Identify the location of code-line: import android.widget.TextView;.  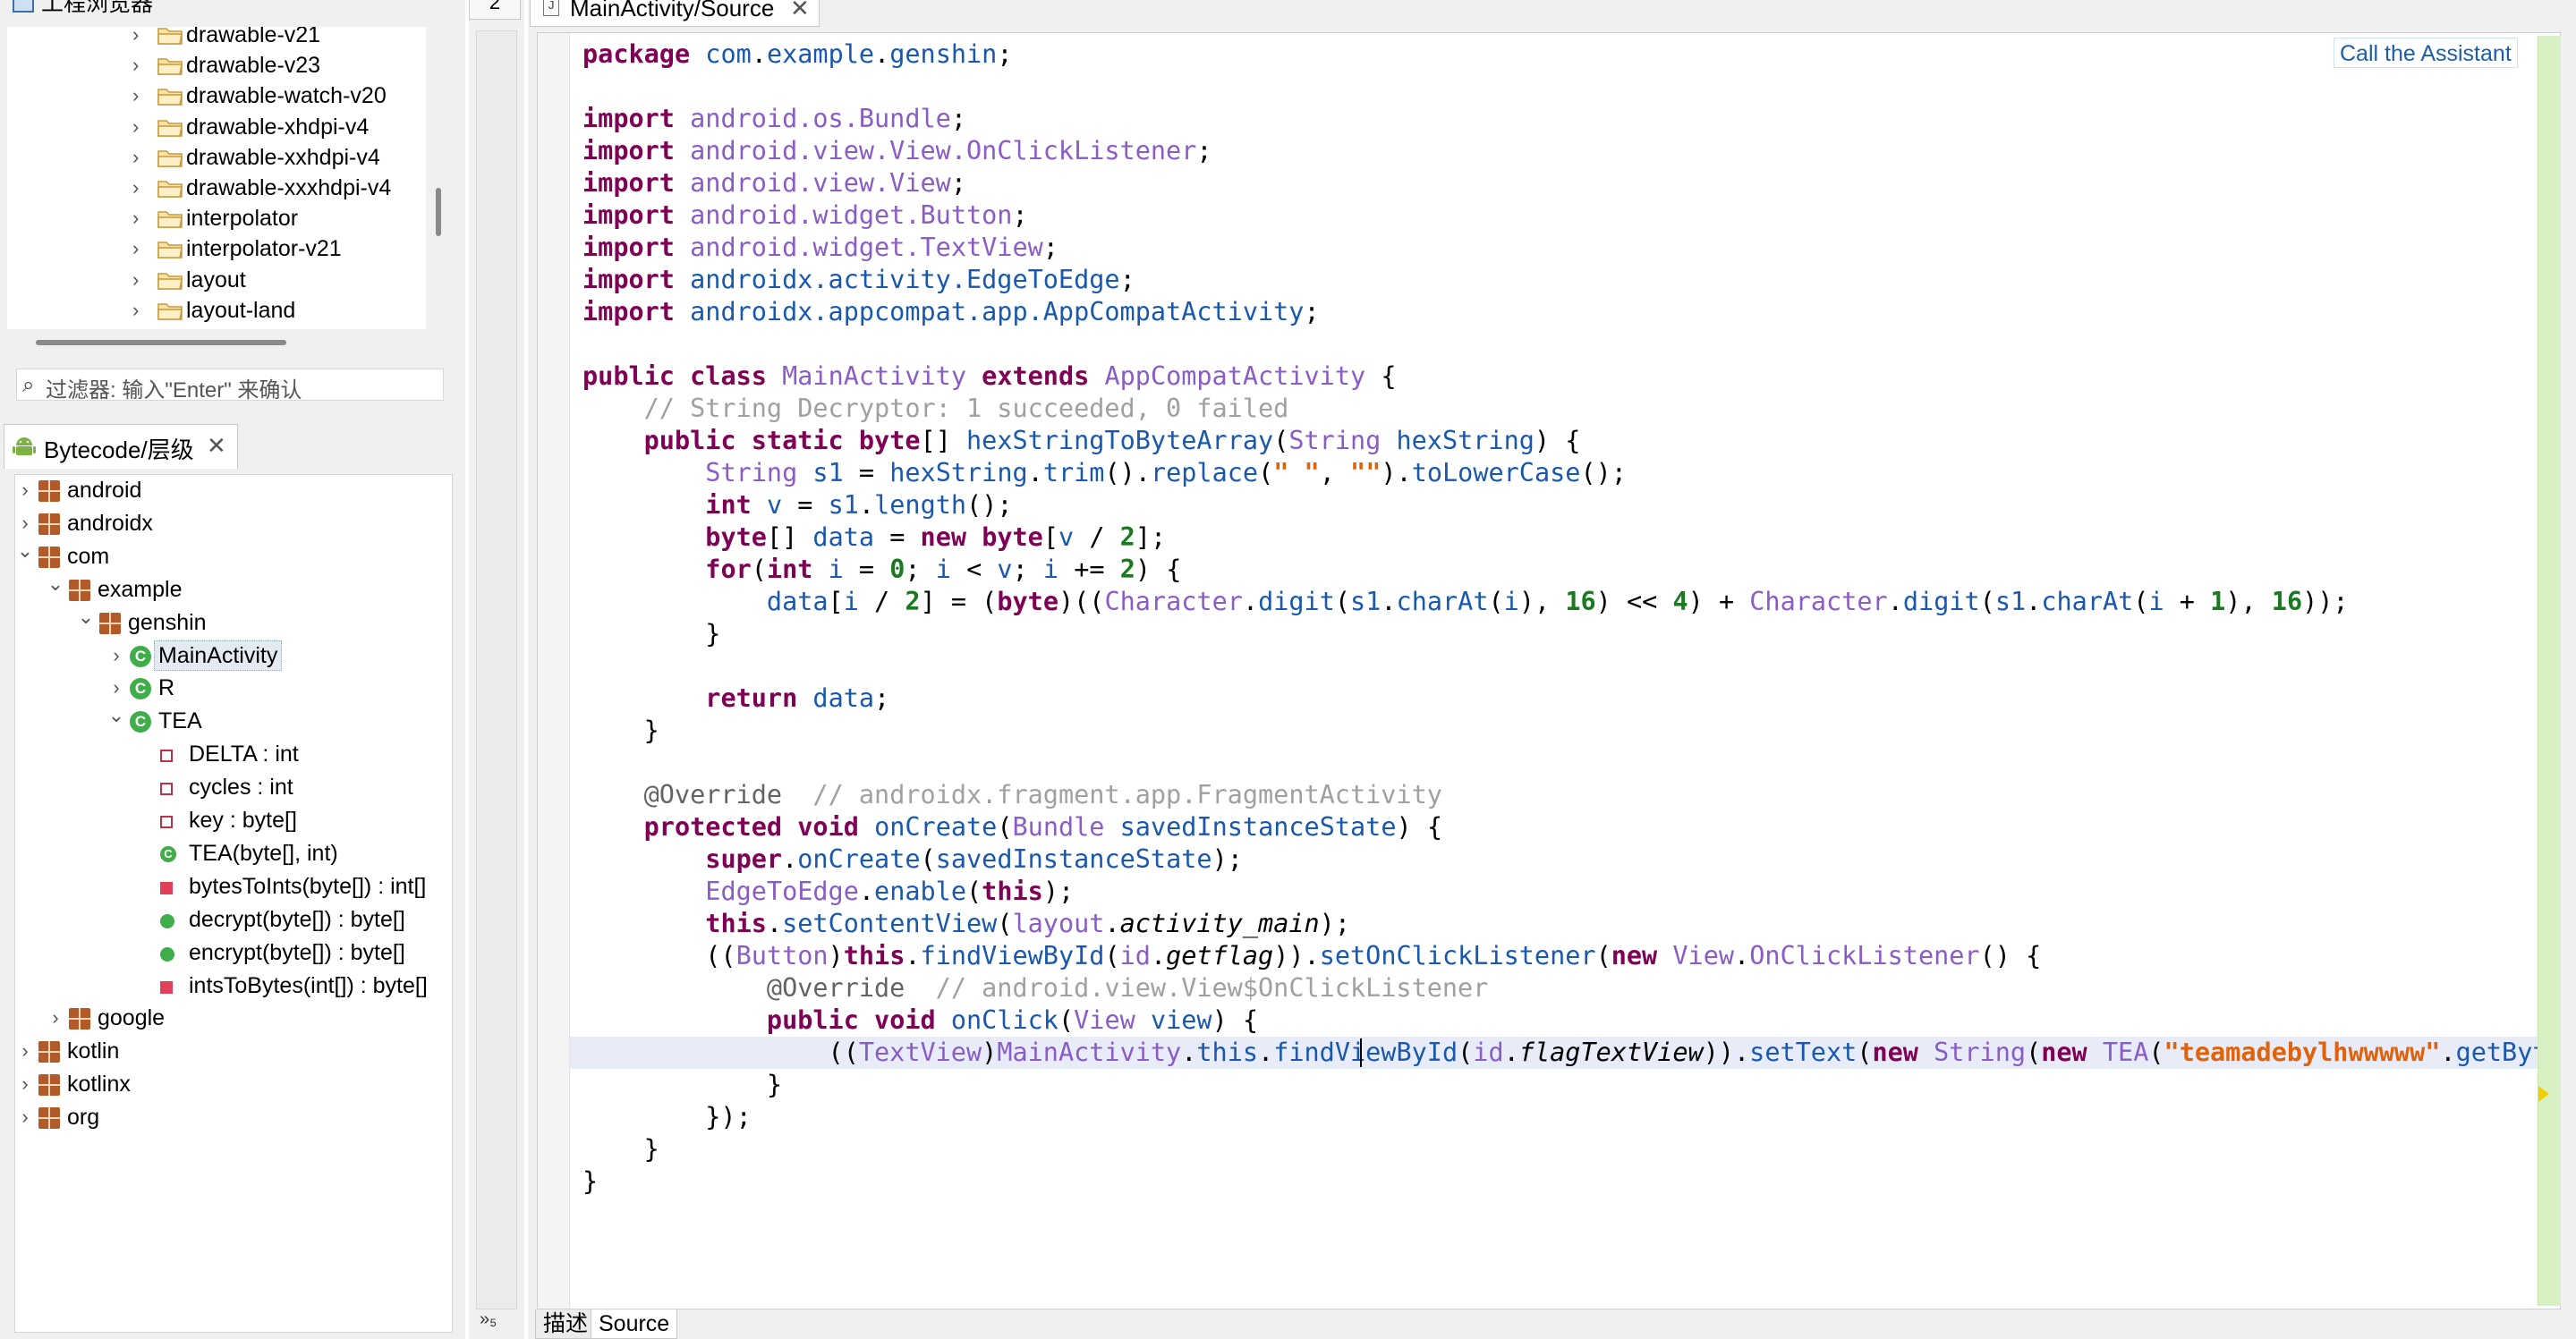
(820, 248).